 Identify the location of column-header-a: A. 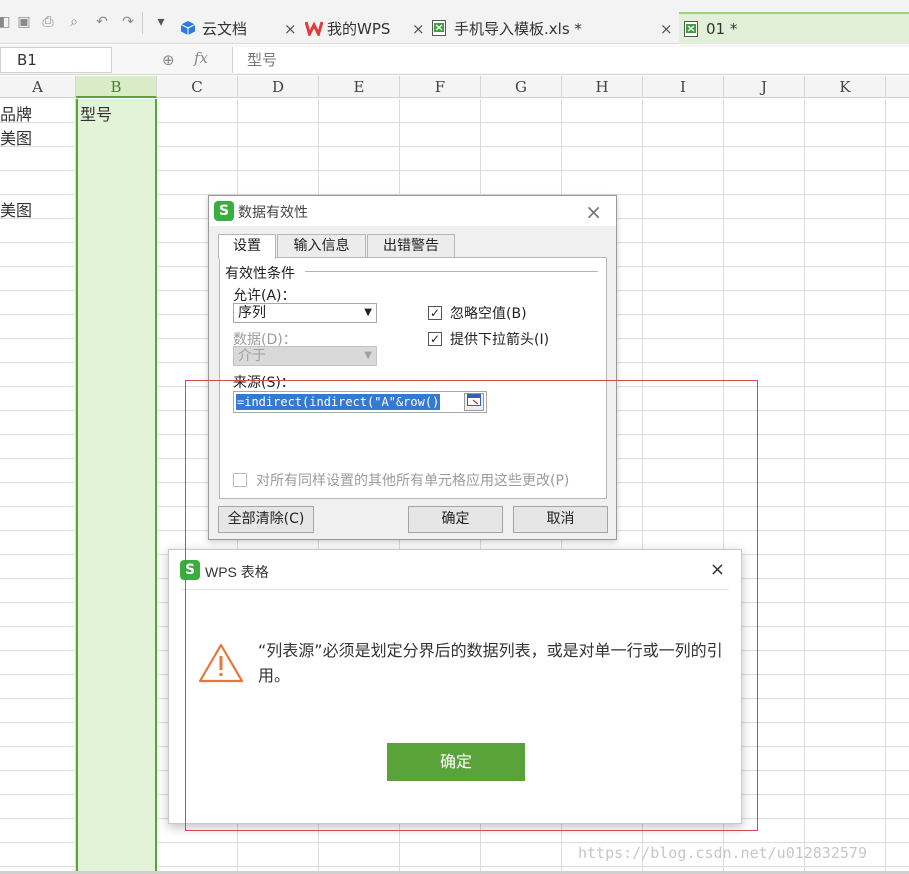
(38, 87).